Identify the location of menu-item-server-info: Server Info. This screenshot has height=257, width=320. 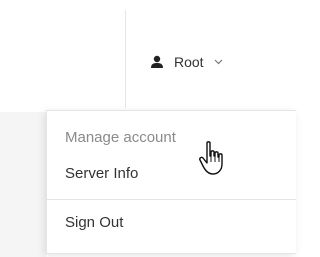
(101, 173).